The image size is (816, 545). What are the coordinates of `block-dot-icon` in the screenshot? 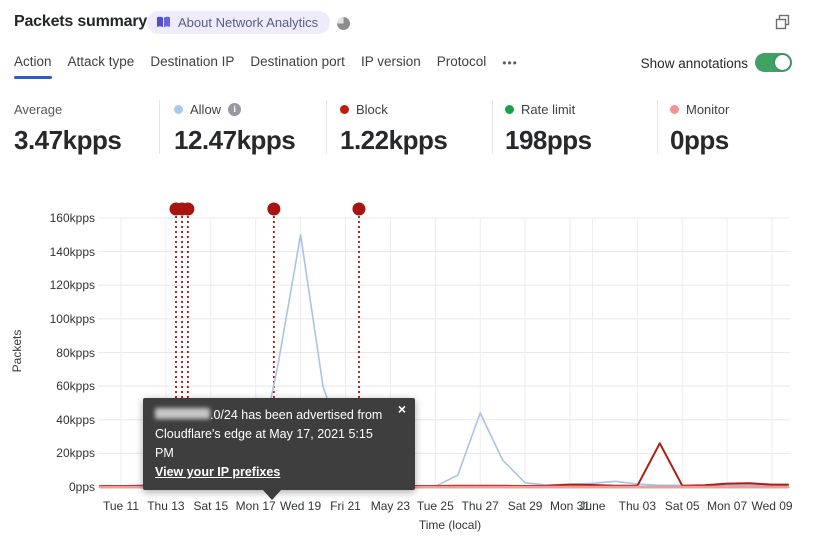 It's located at (344, 109).